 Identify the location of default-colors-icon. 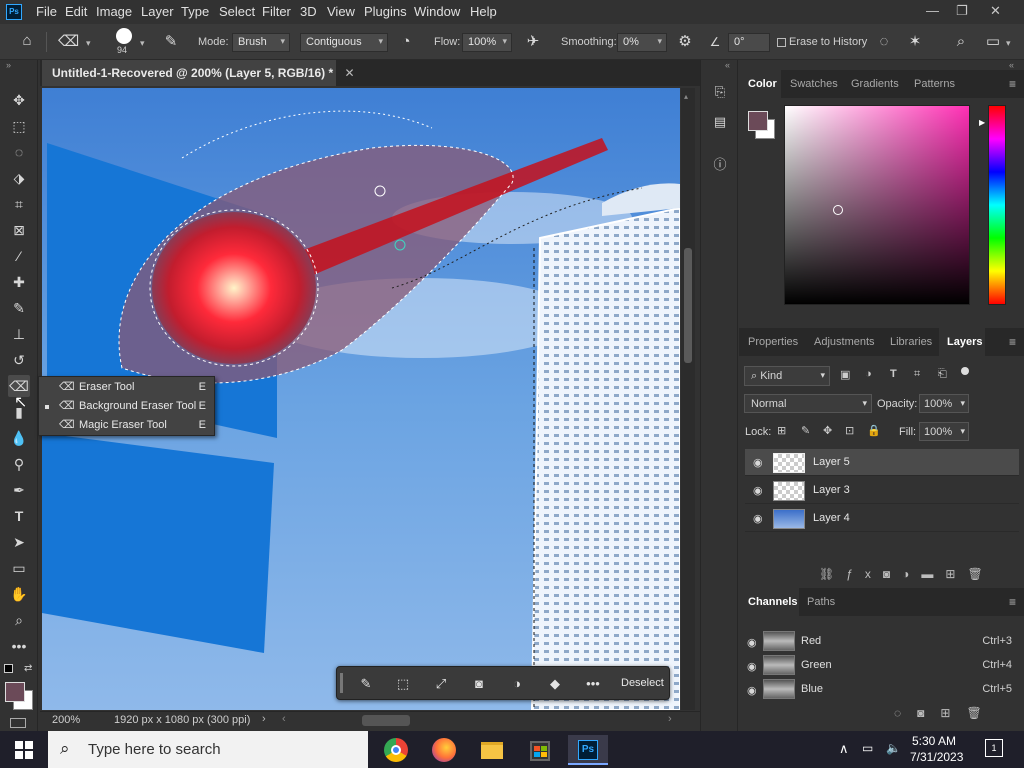
(8, 668).